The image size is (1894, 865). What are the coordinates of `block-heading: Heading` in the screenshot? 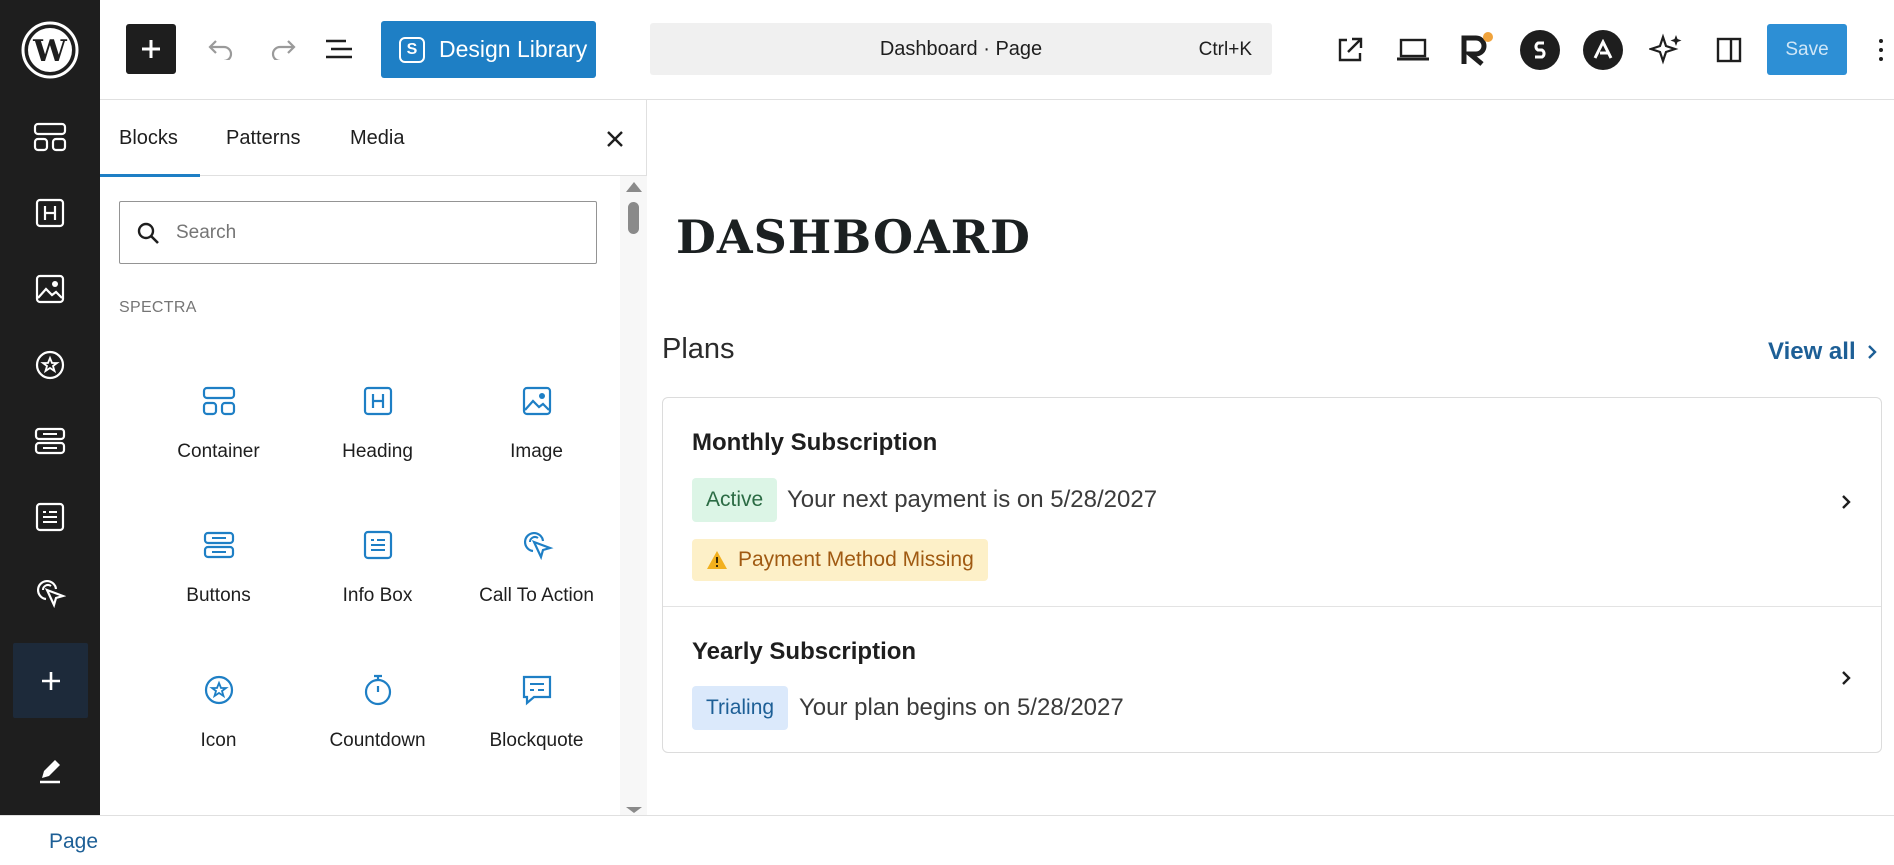 It's located at (377, 426).